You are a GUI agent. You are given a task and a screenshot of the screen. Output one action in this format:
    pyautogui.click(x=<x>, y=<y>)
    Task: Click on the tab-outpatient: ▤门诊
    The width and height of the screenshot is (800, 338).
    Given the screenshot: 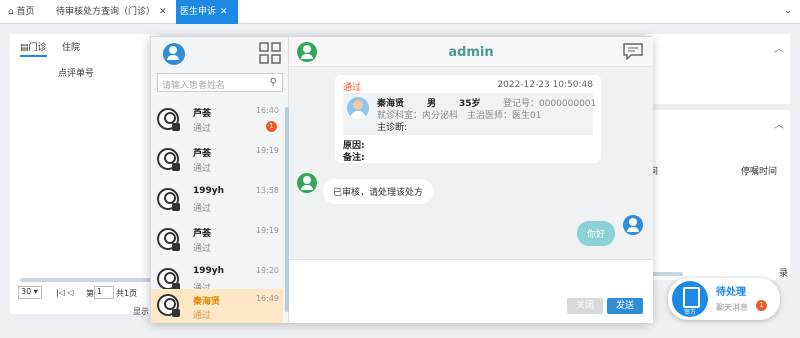 What is the action you would take?
    pyautogui.click(x=33, y=48)
    